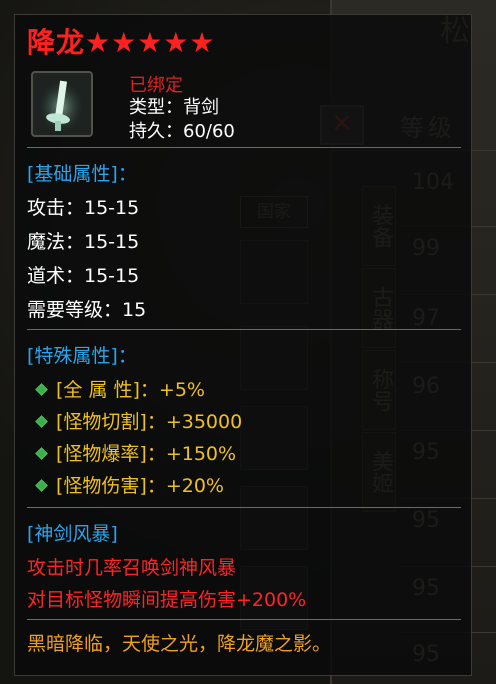 The width and height of the screenshot is (496, 684). I want to click on special-stat: [全 属 性]：+5%, so click(120, 388).